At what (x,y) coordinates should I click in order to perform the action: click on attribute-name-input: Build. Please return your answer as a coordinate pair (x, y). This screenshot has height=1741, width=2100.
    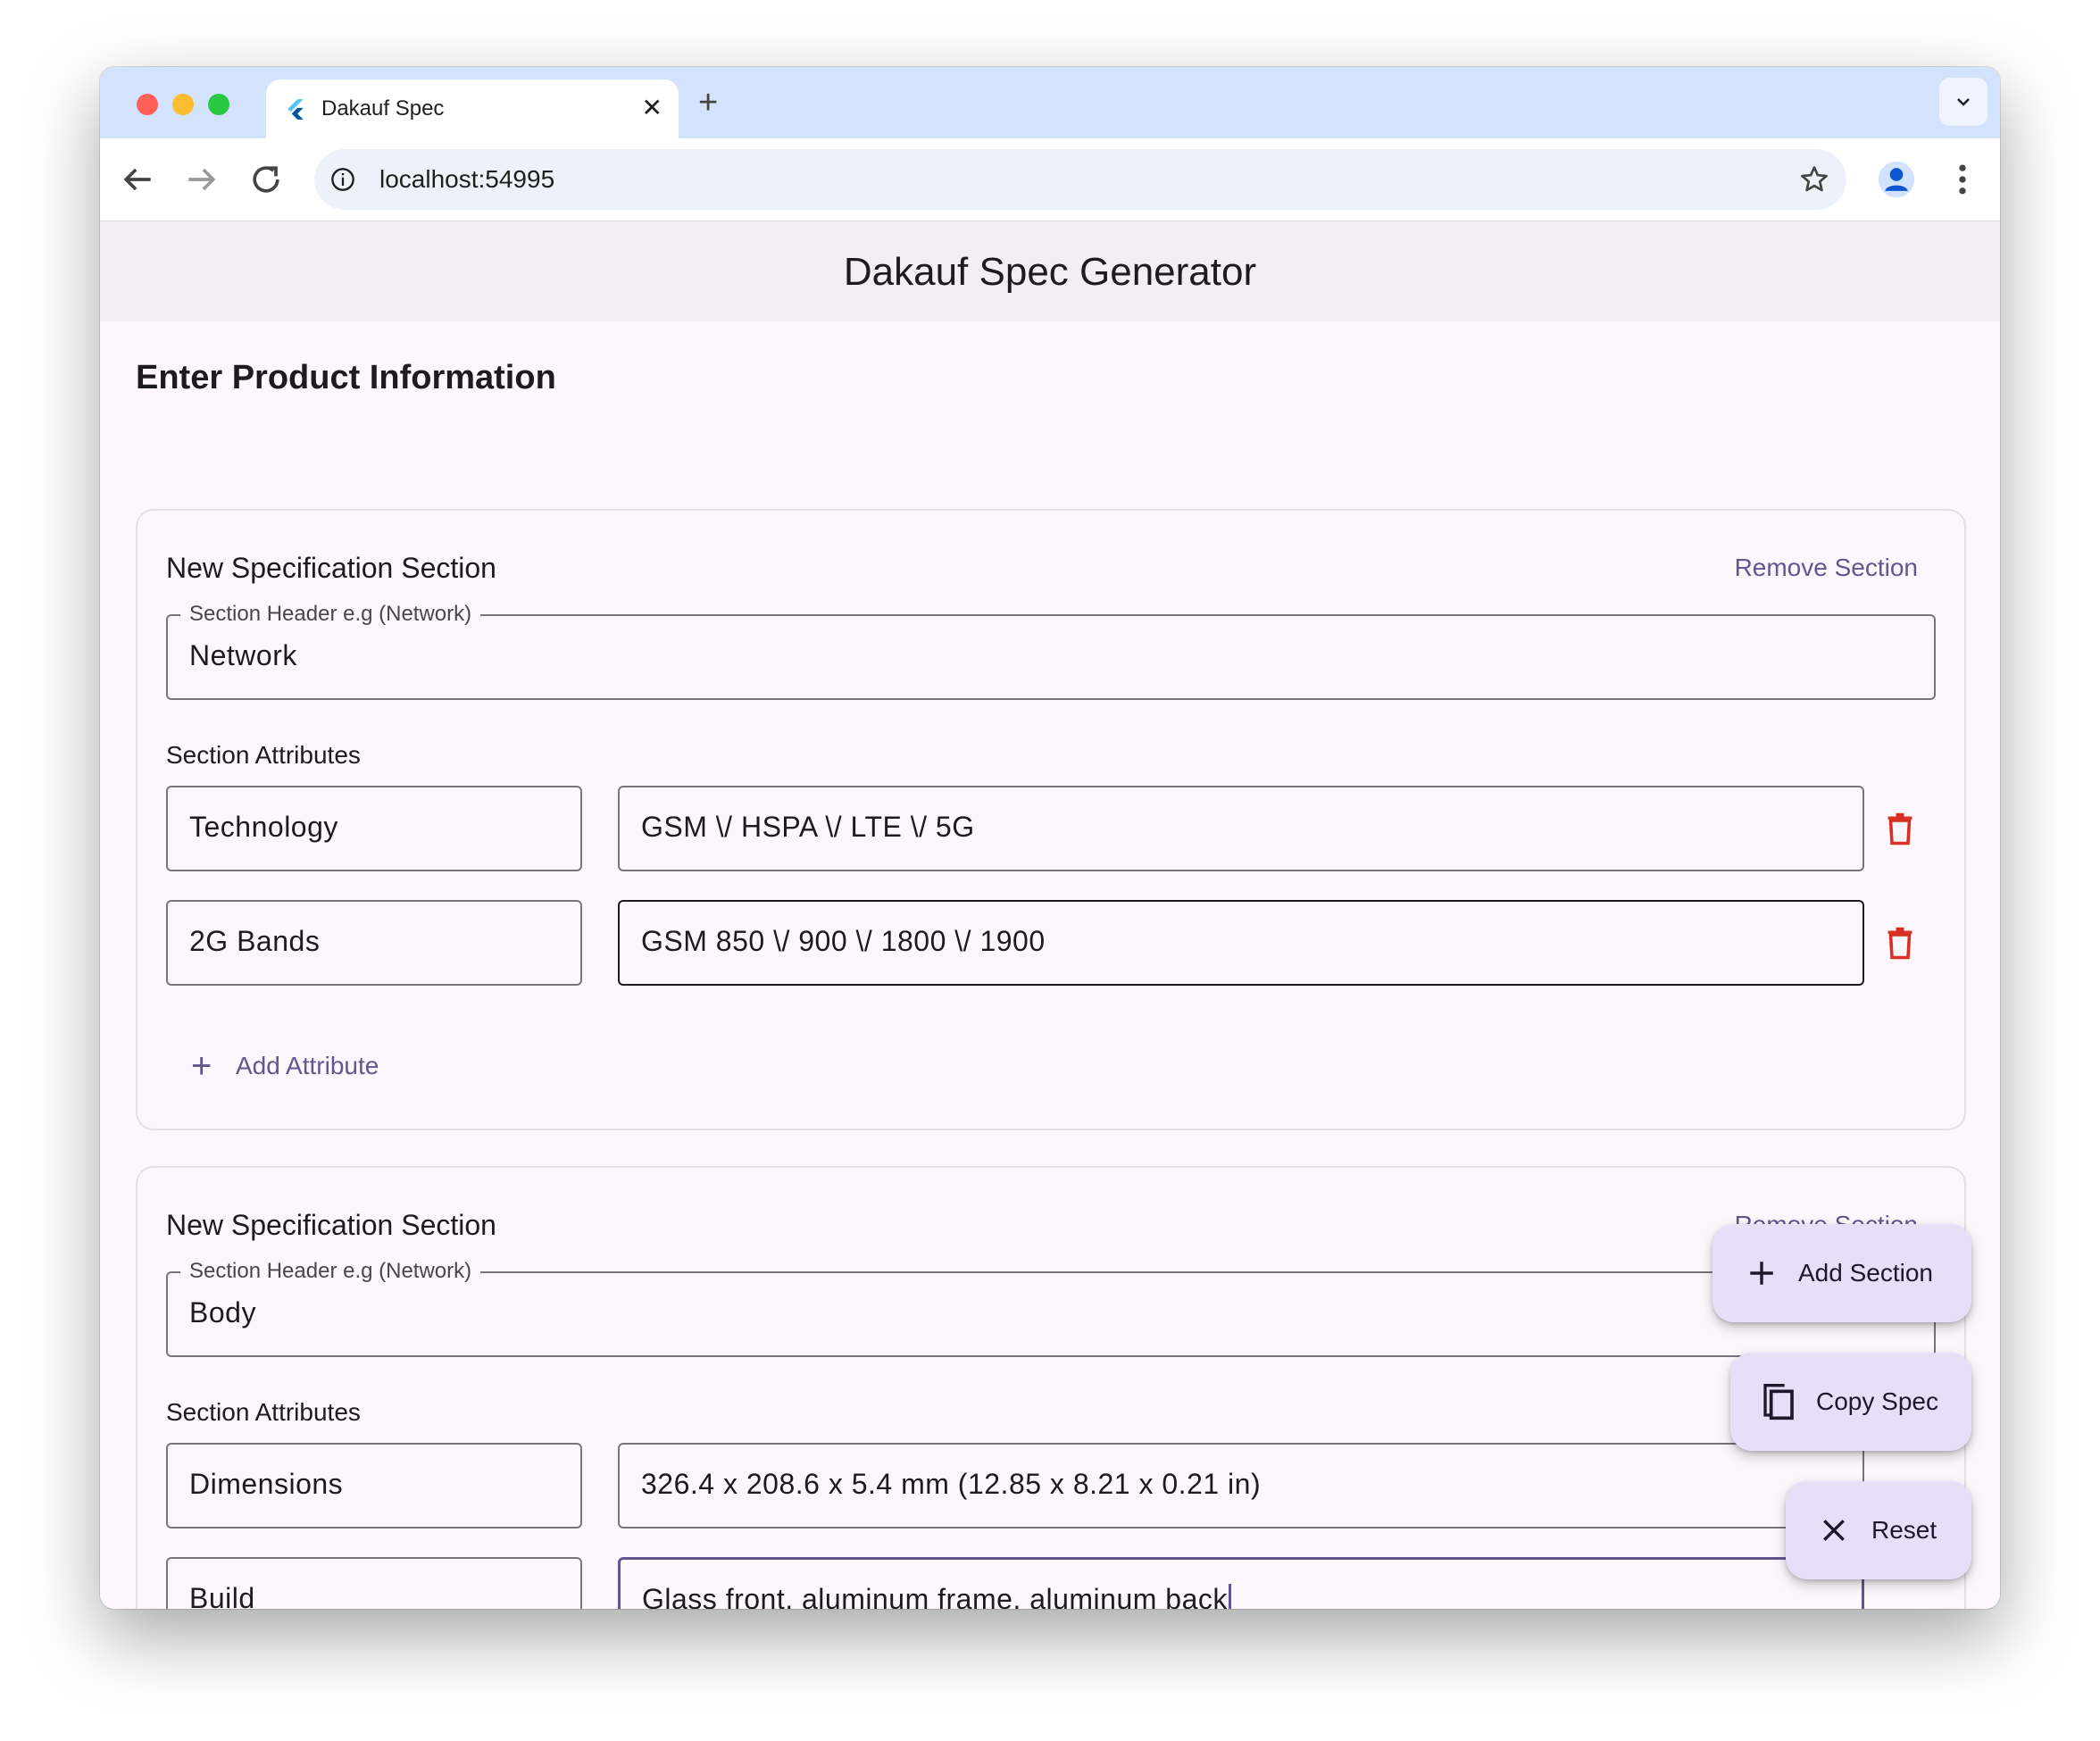
    Looking at the image, I should click on (374, 1583).